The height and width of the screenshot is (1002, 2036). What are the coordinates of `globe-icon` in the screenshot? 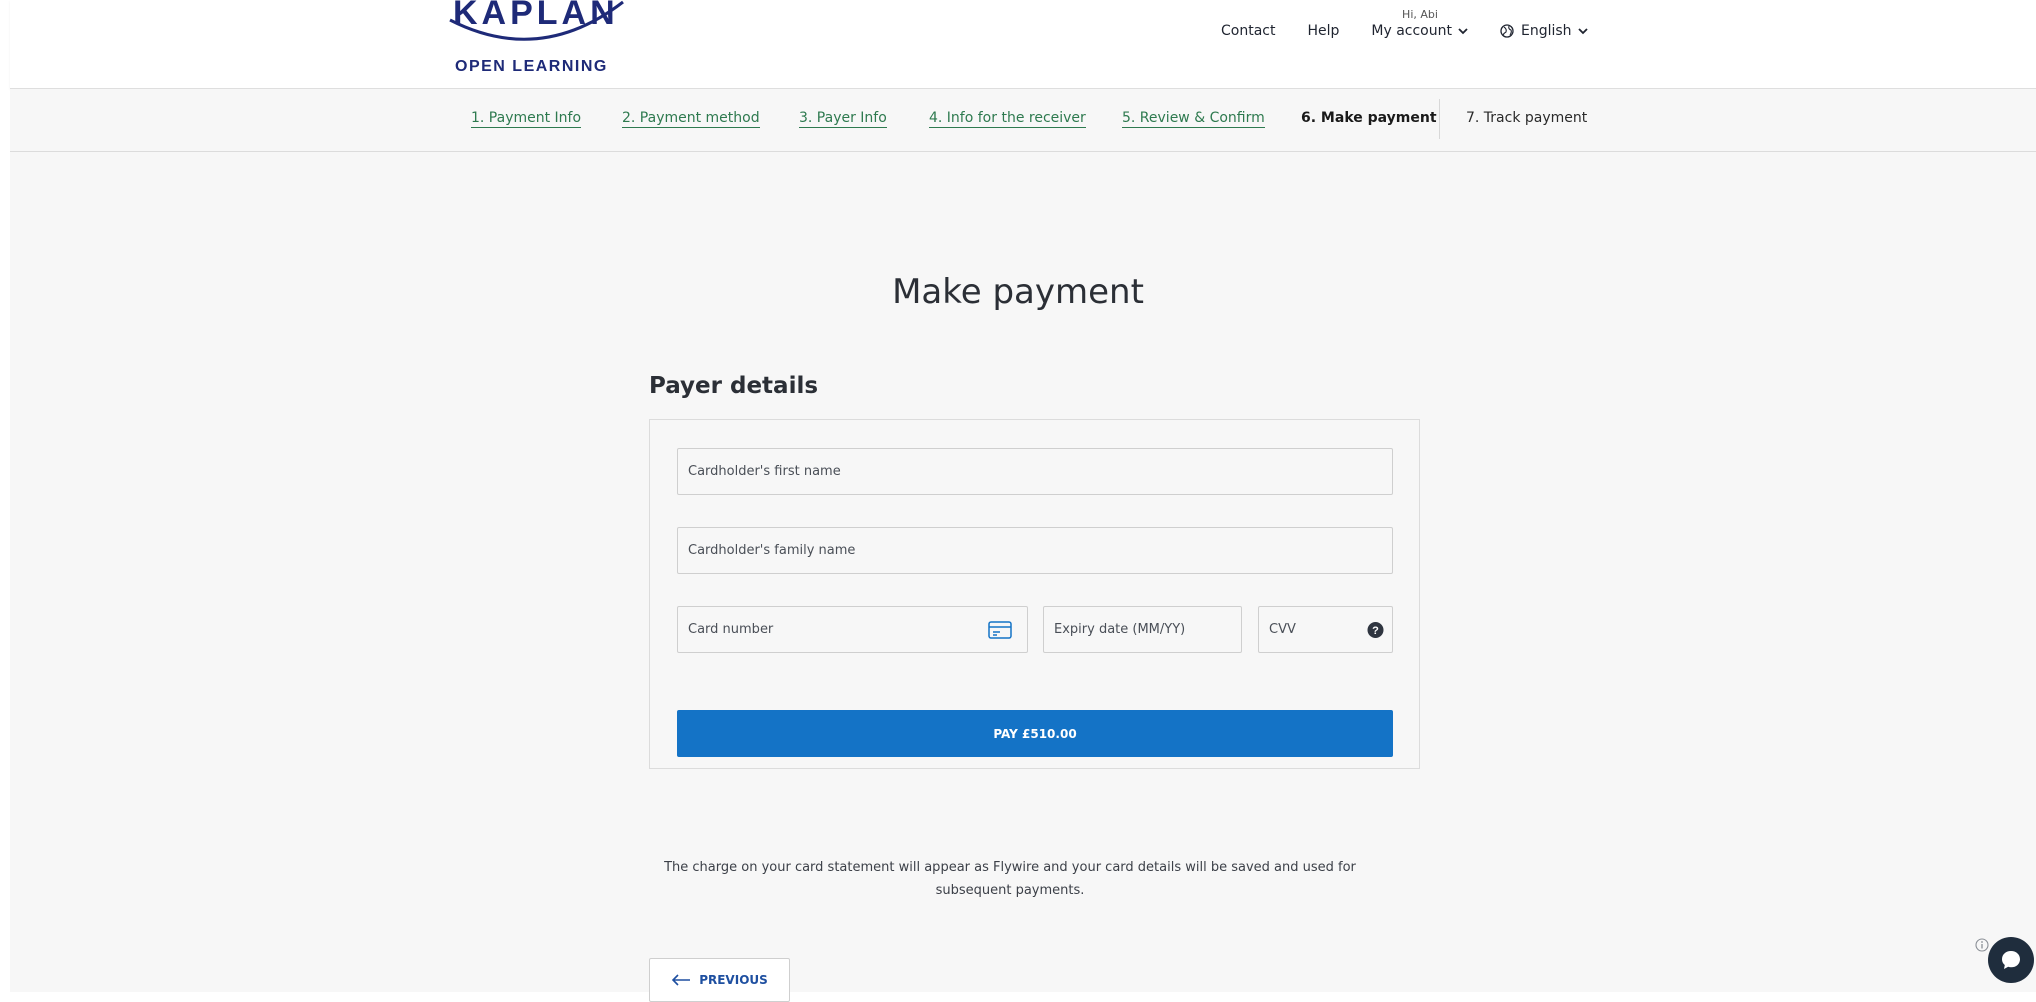 It's located at (1507, 31).